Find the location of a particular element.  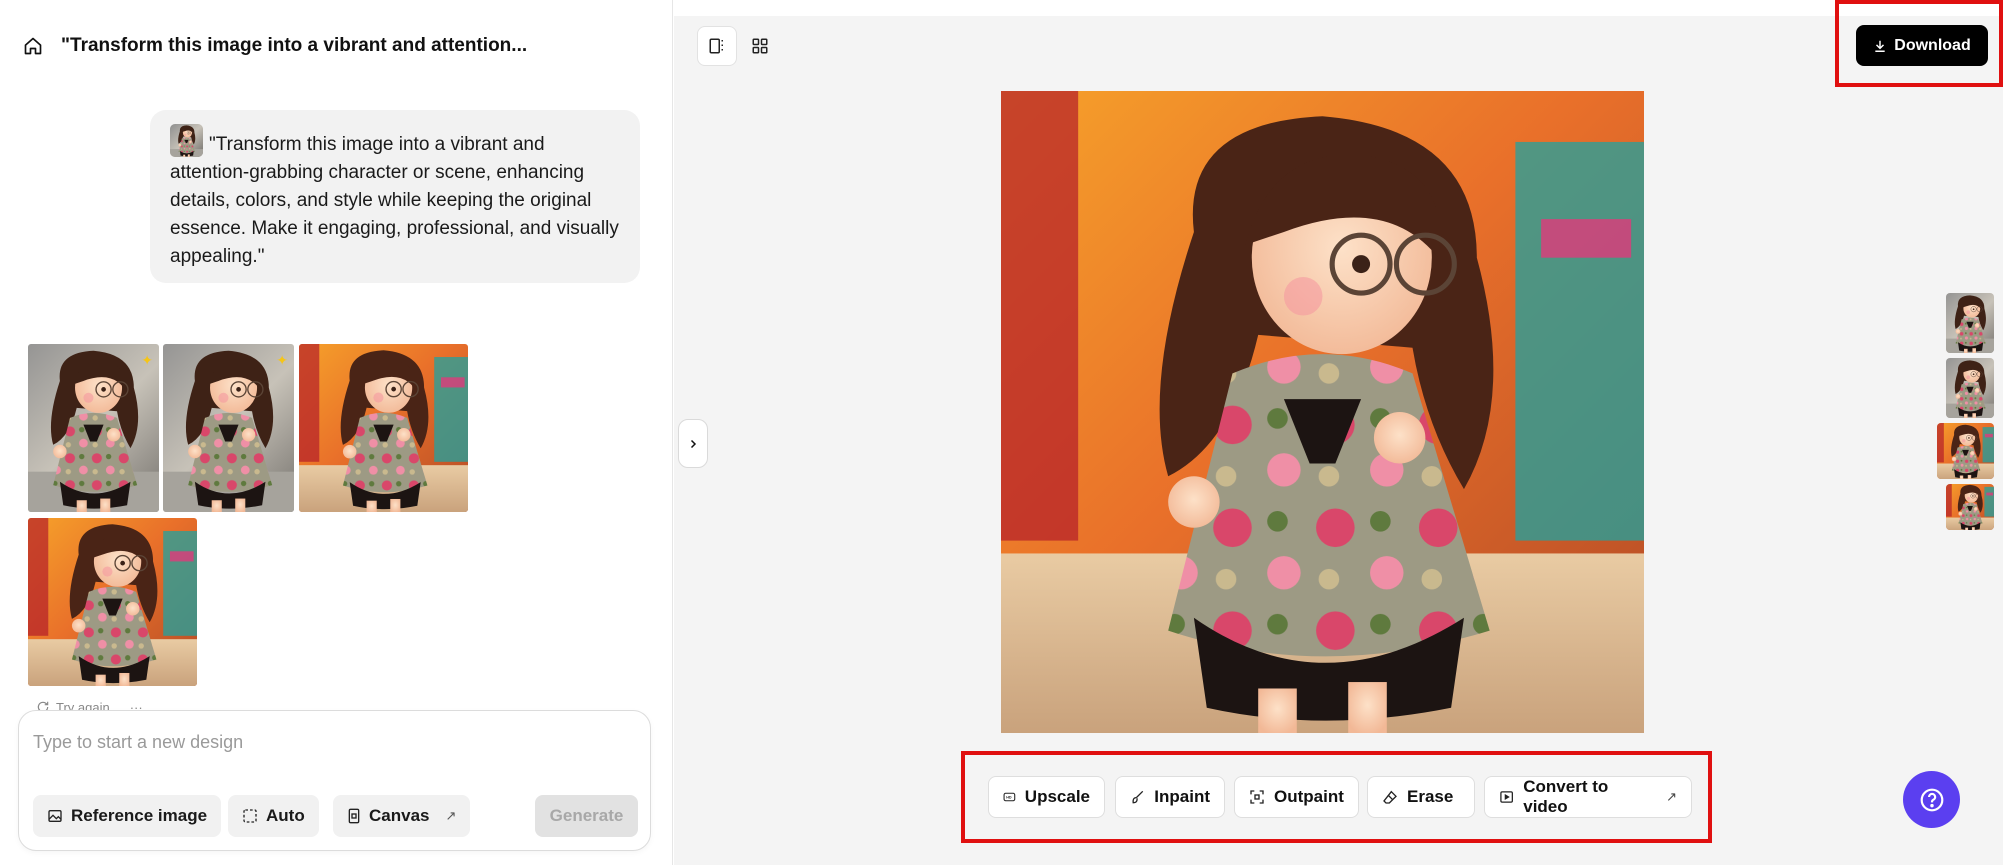

prompt-input is located at coordinates (333, 742).